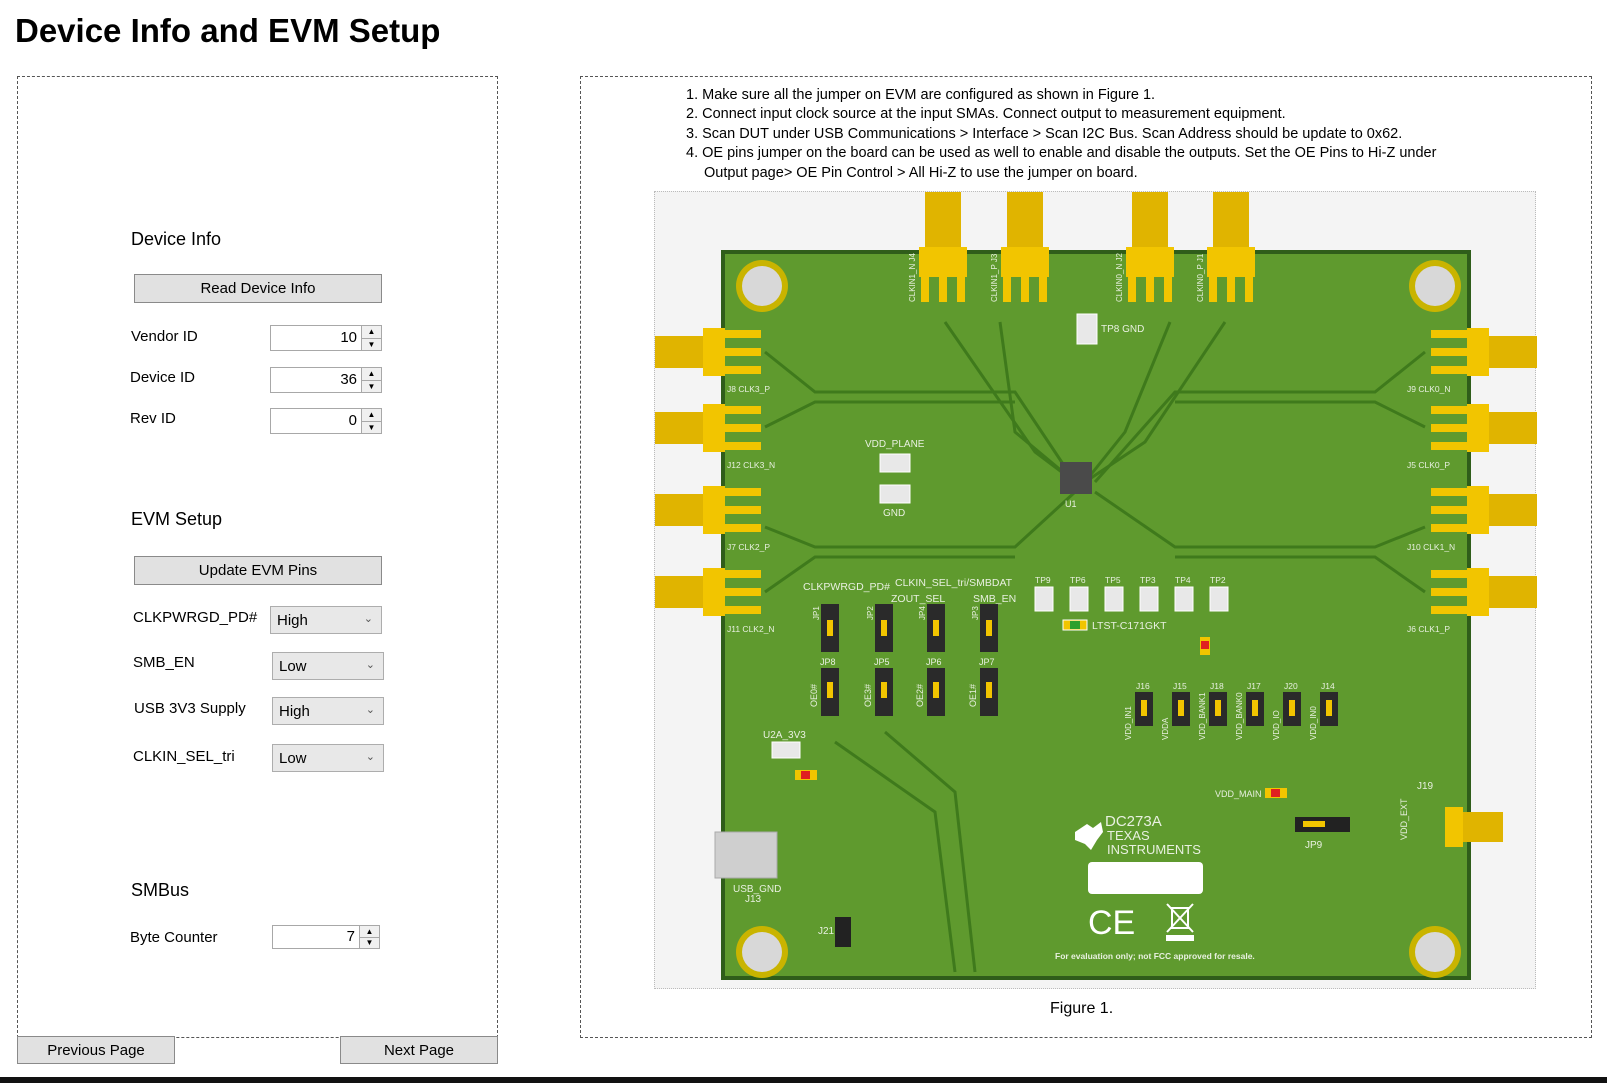 This screenshot has width=1607, height=1083. What do you see at coordinates (1154, 849) in the screenshot?
I see `brand-line2: INSTRUMENTS` at bounding box center [1154, 849].